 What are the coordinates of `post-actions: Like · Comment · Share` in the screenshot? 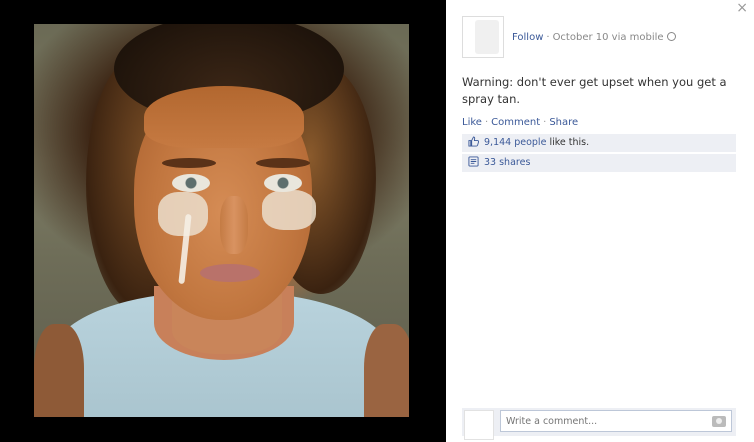 It's located at (520, 122).